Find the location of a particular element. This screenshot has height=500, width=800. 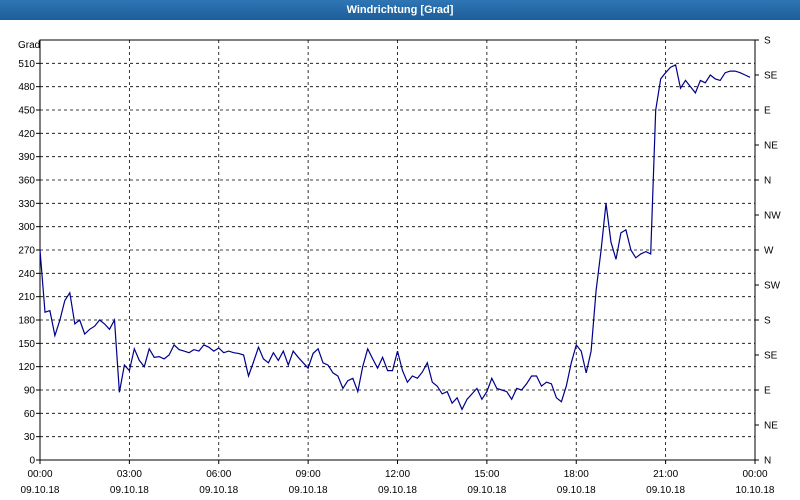

x-tick-time-label: 09:00 is located at coordinates (308, 474).